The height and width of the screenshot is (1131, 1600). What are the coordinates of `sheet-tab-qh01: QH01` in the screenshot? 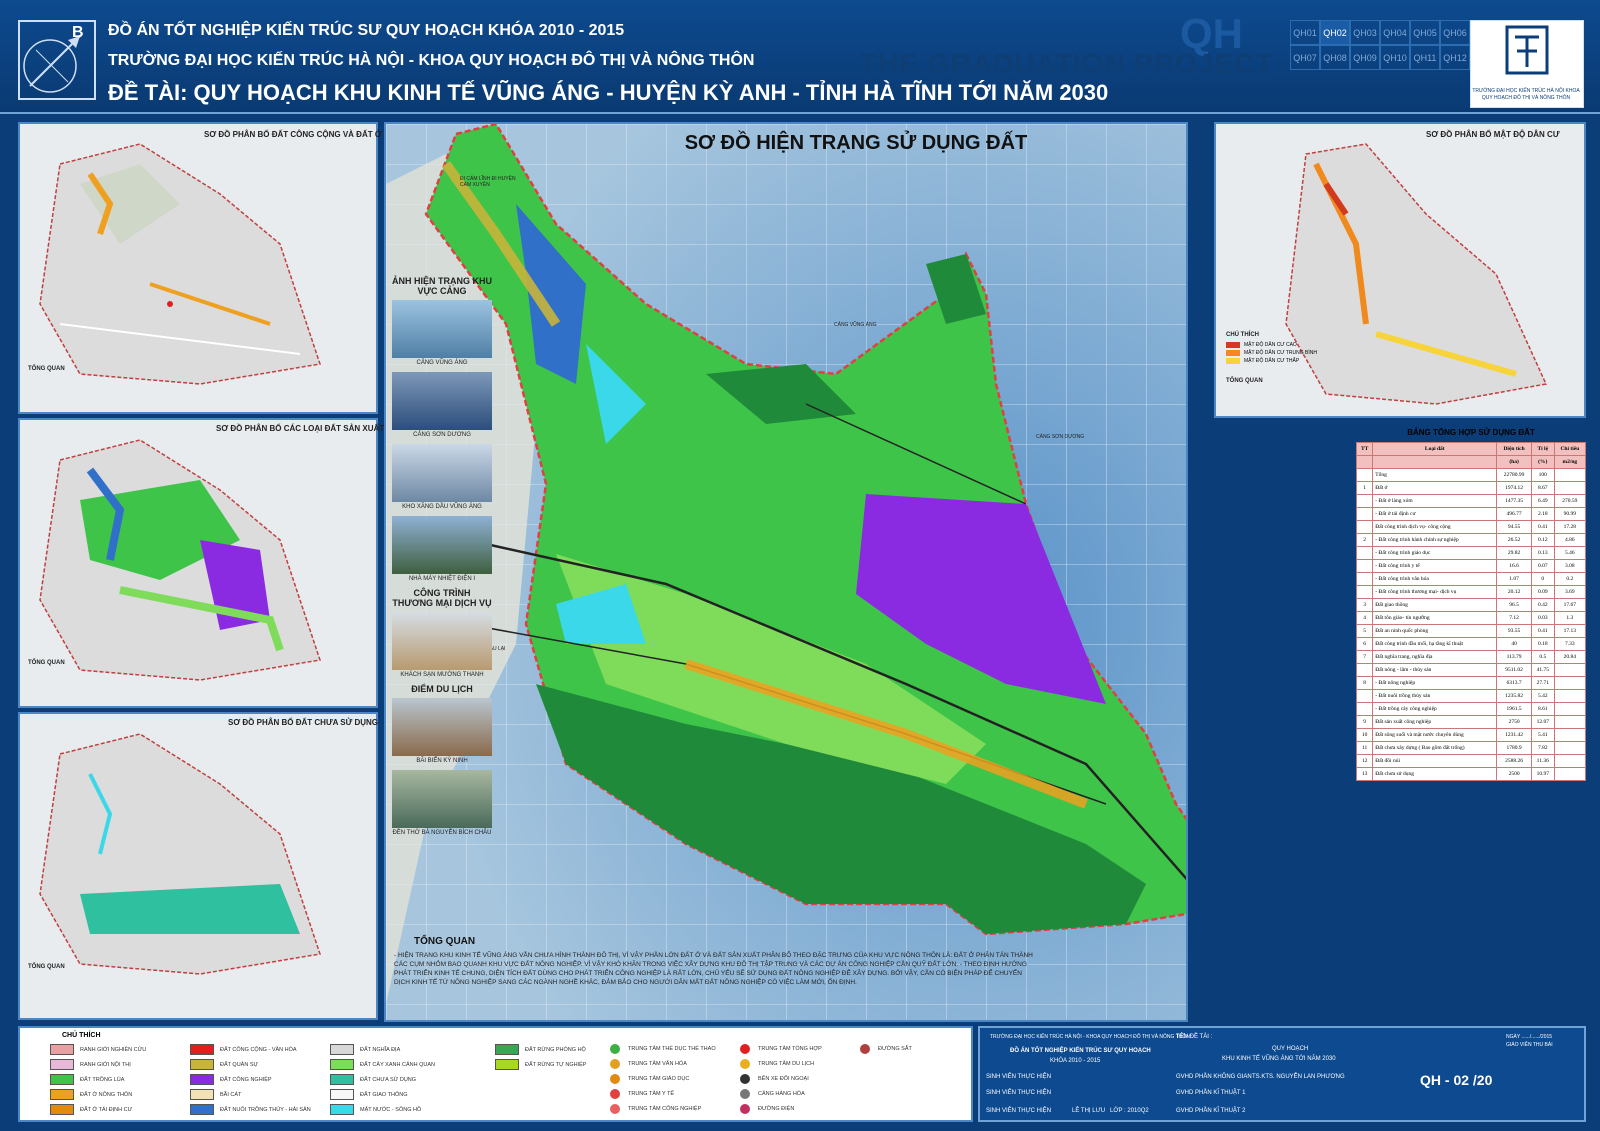 It's located at (1305, 32).